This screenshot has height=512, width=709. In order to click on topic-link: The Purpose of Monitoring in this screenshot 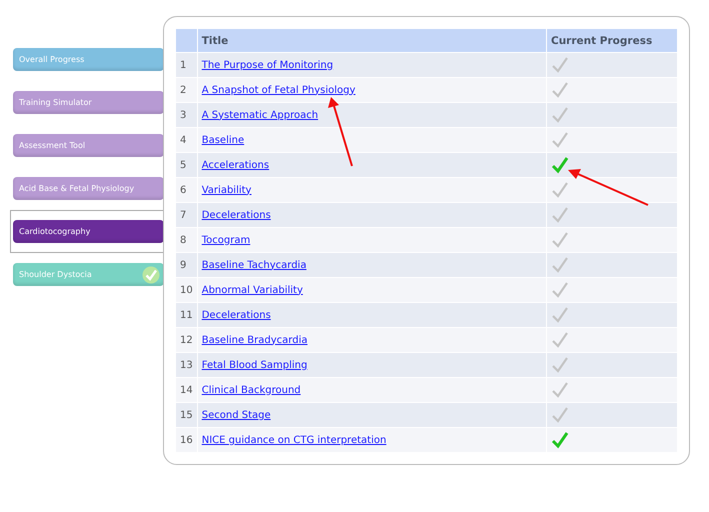, I will do `click(268, 65)`.